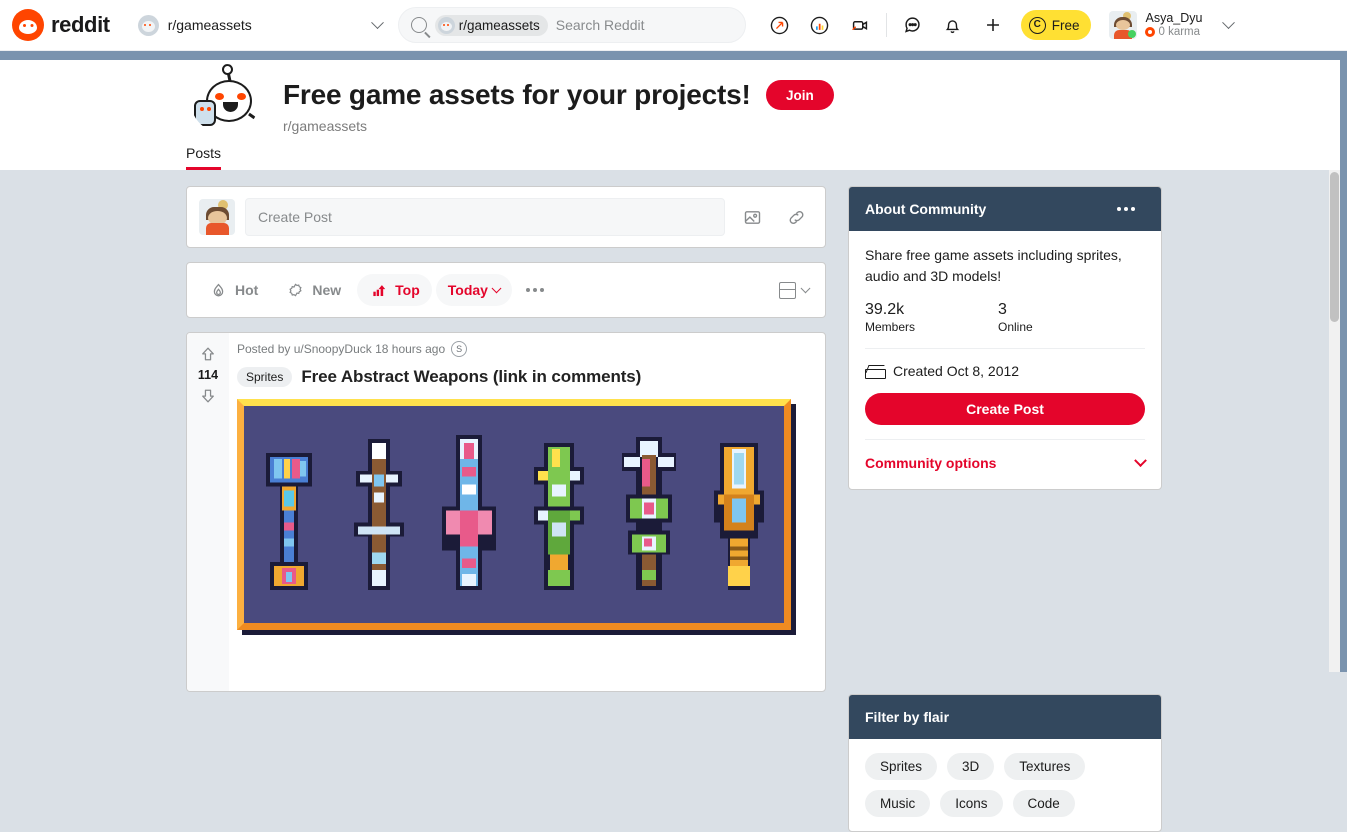 The image size is (1347, 832). Describe the element at coordinates (800, 95) in the screenshot. I see `join-button: Join` at that location.